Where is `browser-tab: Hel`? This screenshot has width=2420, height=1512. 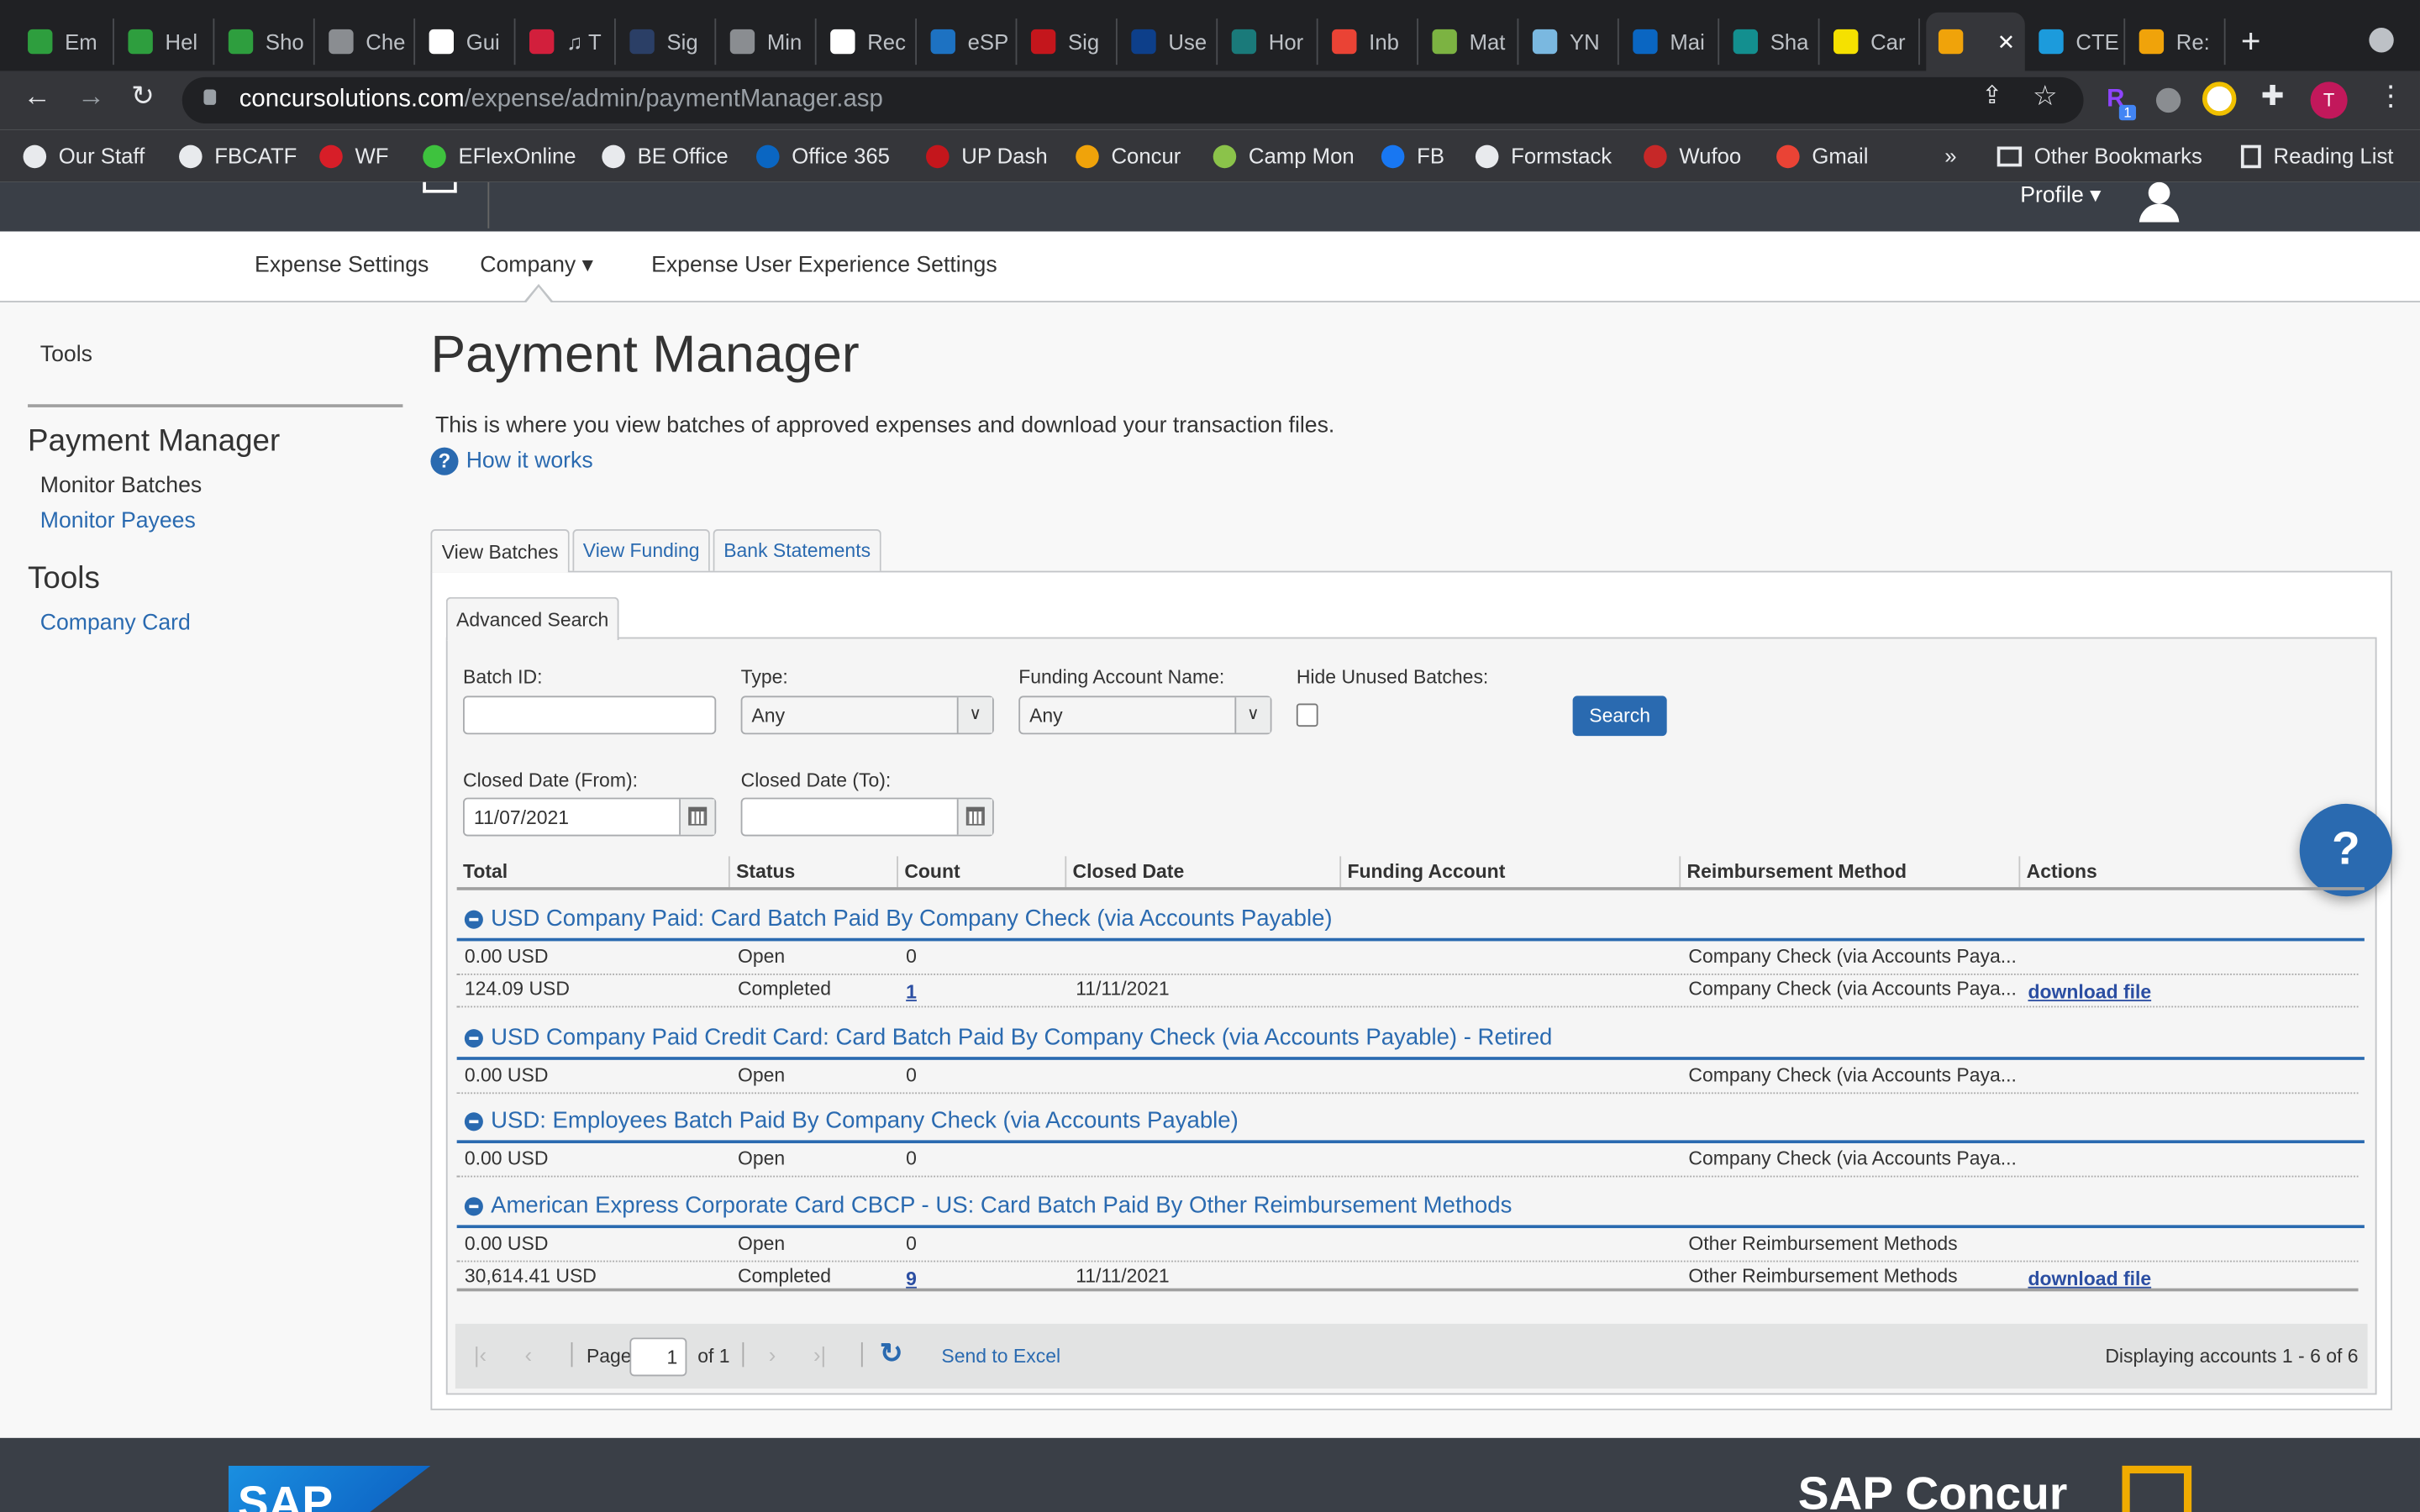 browser-tab: Hel is located at coordinates (165, 42).